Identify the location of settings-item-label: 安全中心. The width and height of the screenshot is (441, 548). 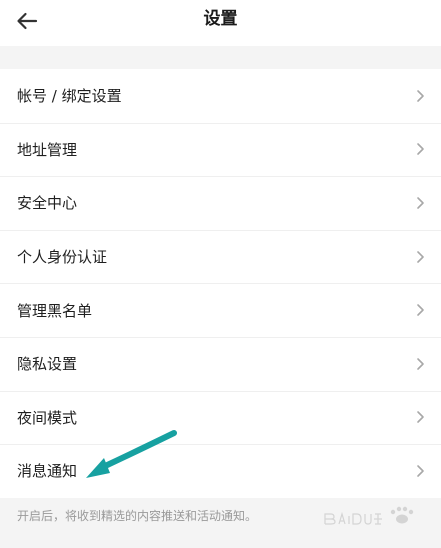
(47, 203).